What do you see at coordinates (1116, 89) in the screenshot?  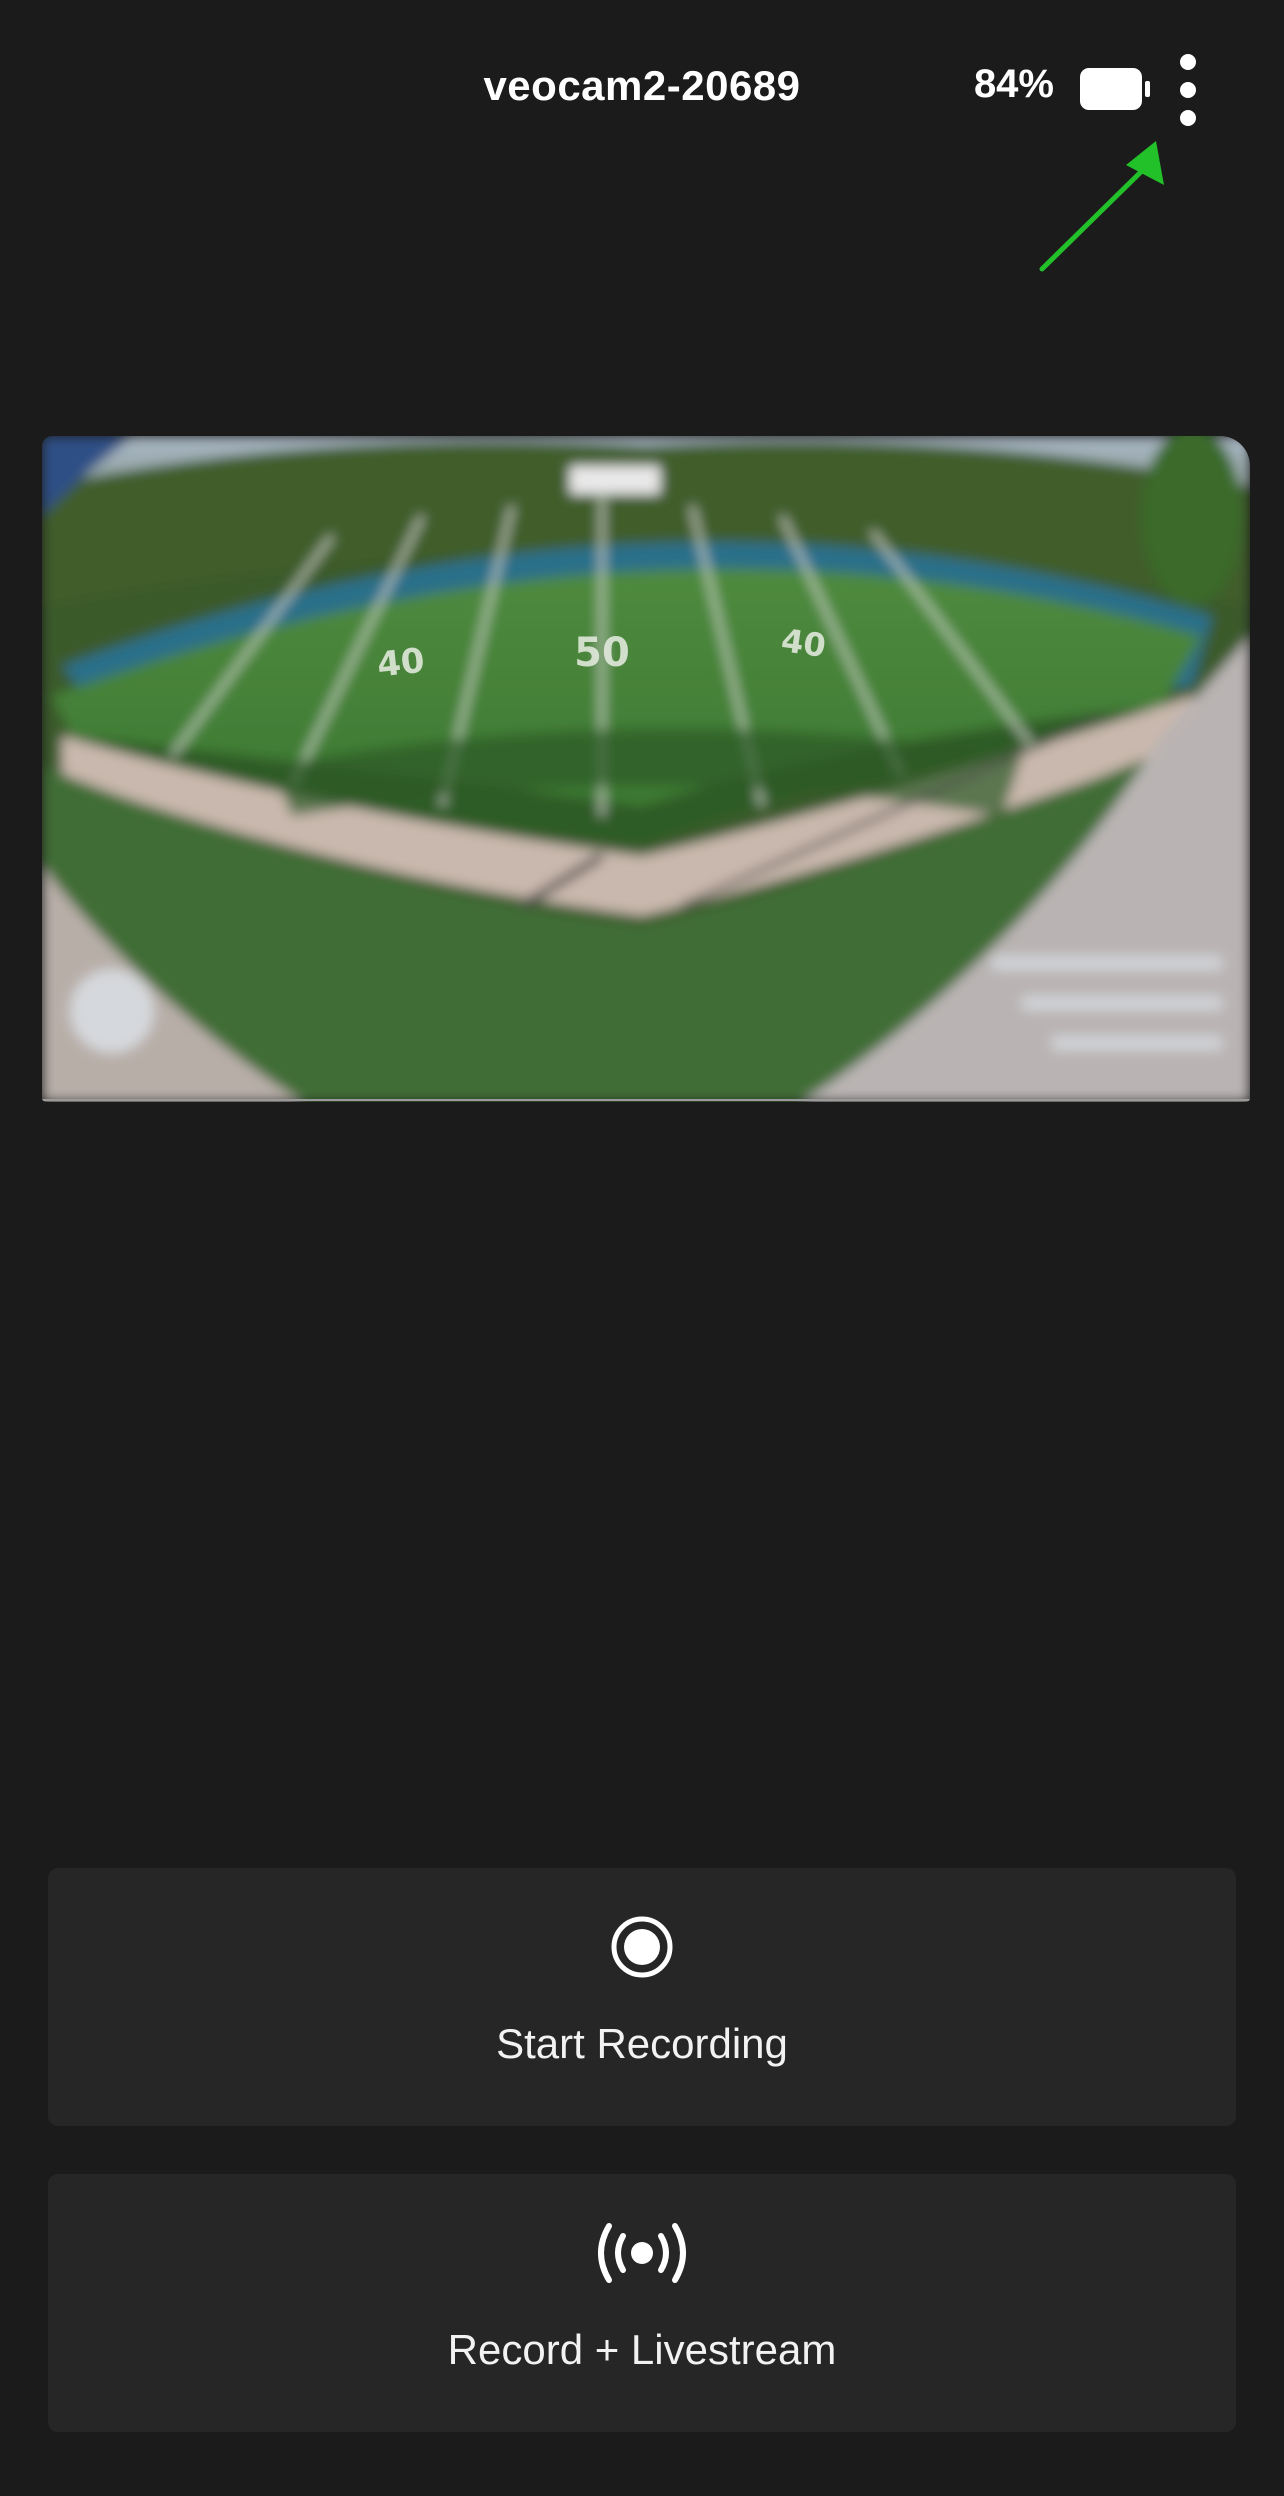 I see `battery-icon` at bounding box center [1116, 89].